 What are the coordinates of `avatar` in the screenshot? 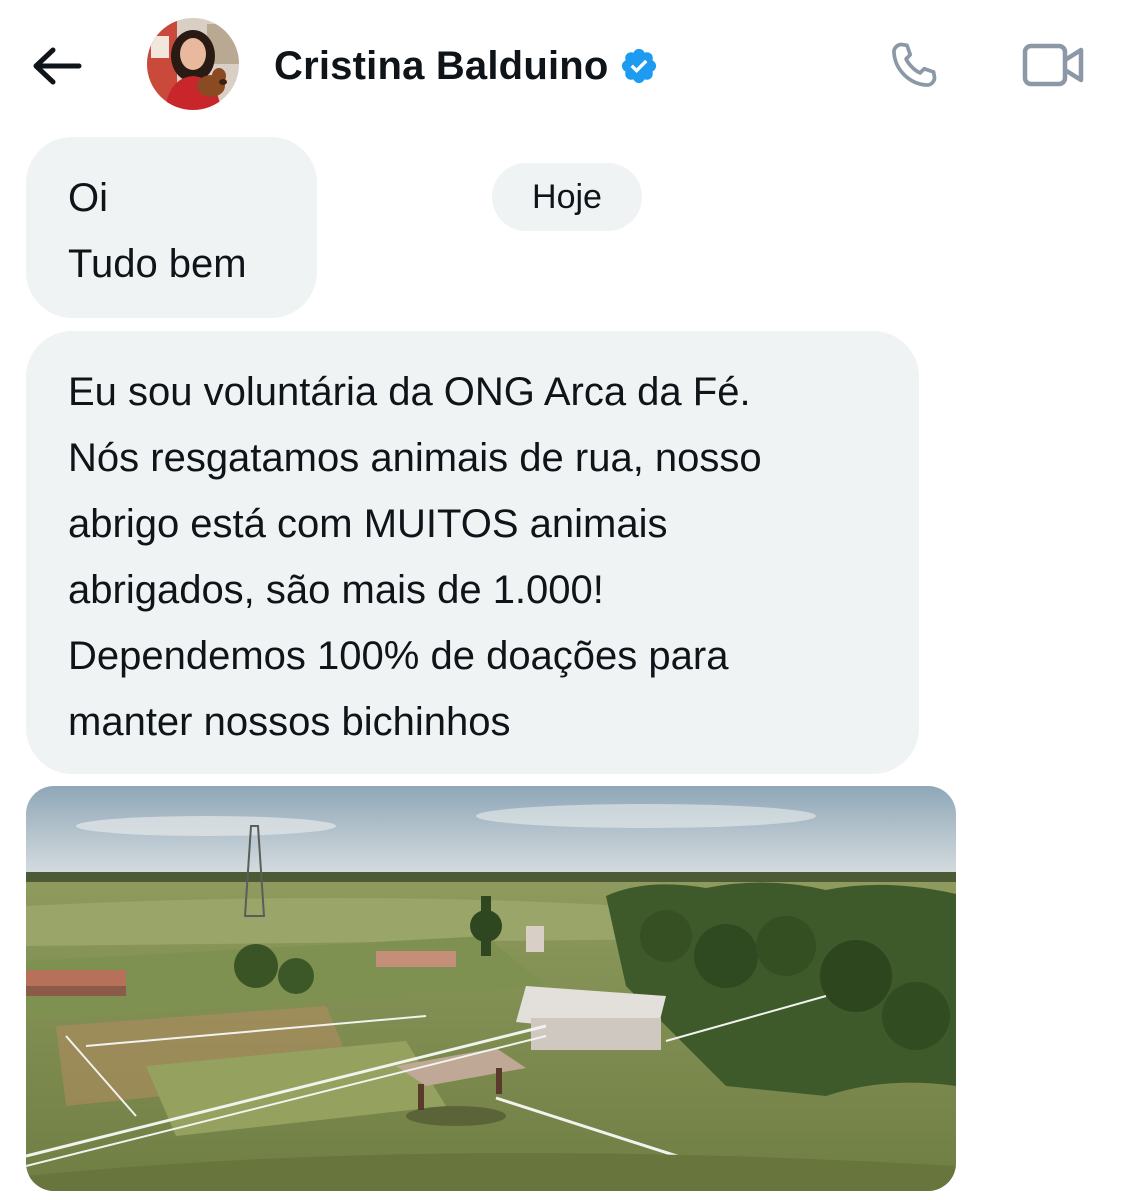 It's located at (193, 64).